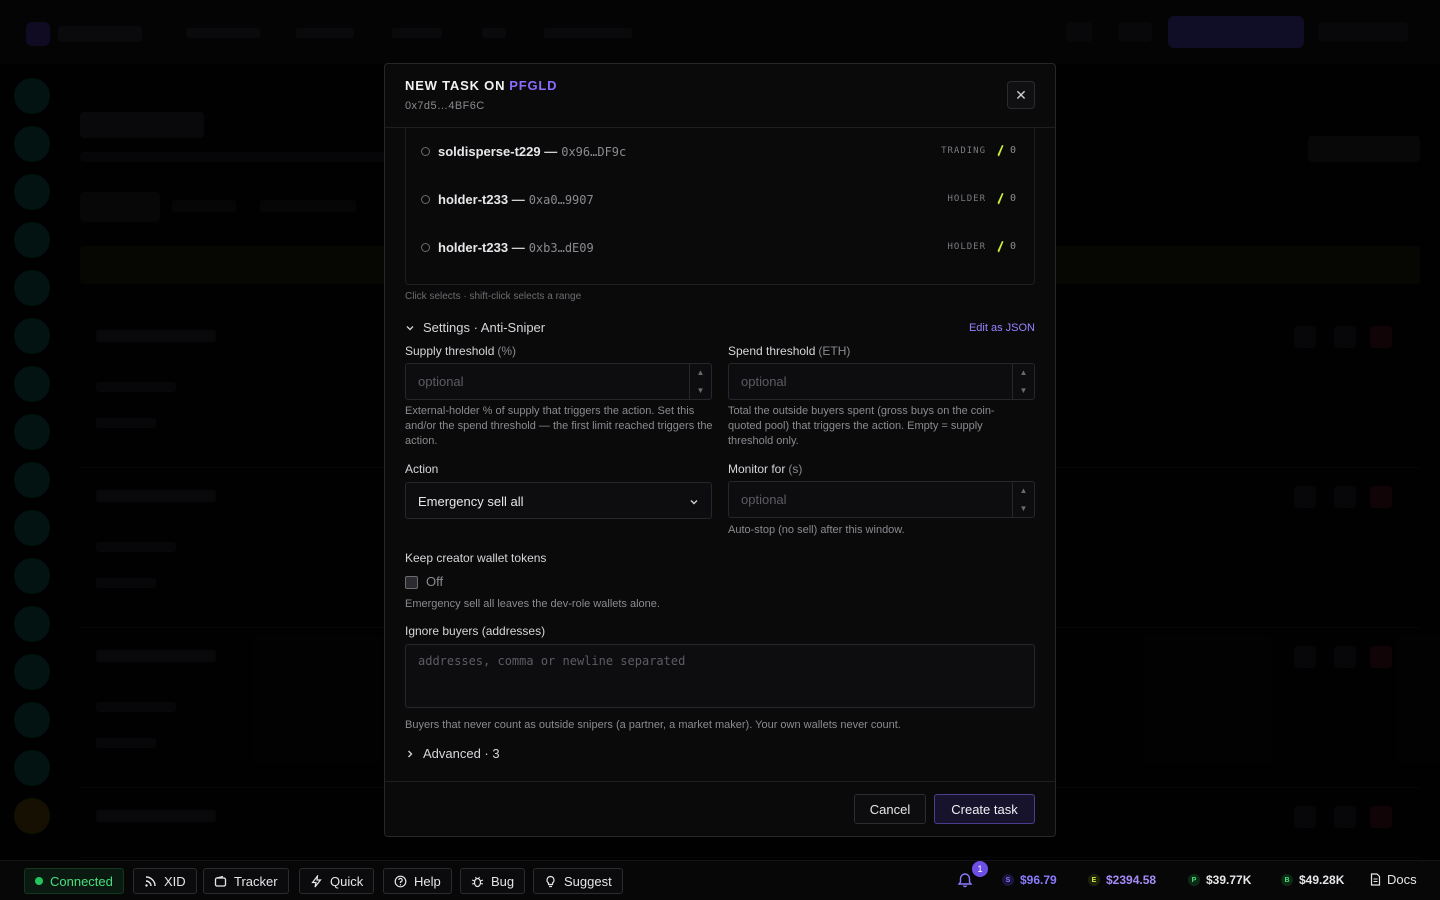 The image size is (1440, 900). I want to click on wallet-label: holder-t233 —0xb3…dE09, so click(516, 247).